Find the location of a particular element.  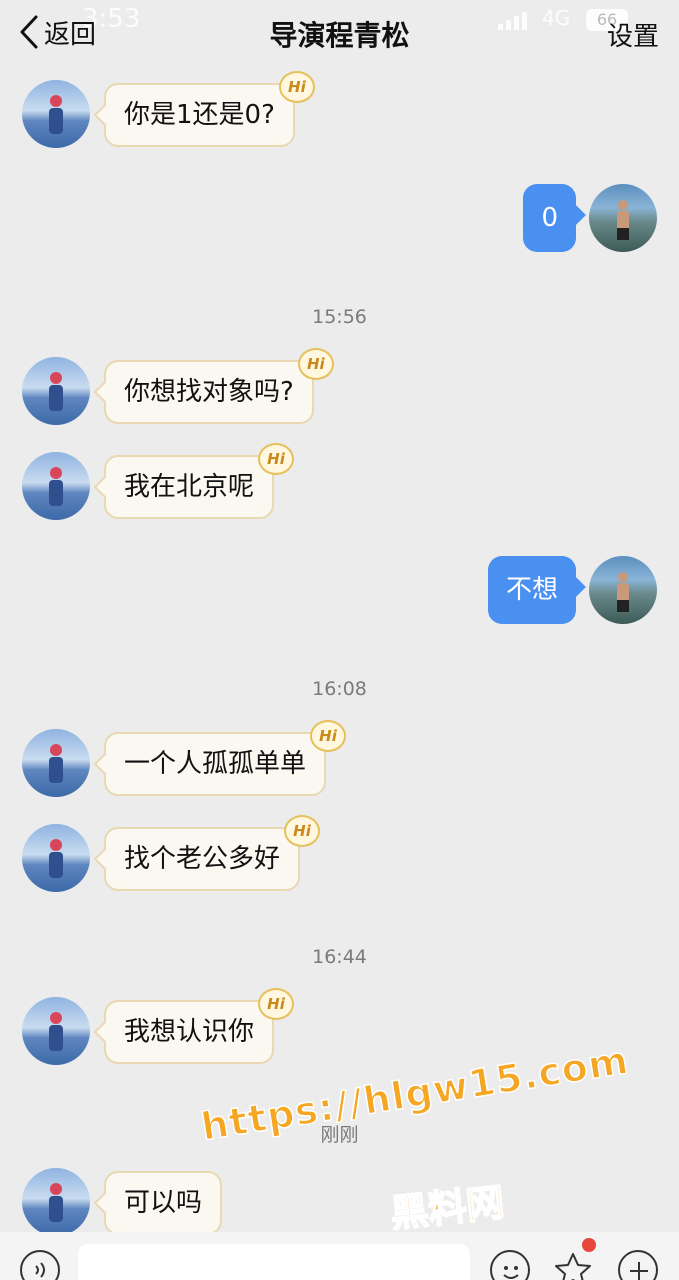

input-bar is located at coordinates (339, 1256).